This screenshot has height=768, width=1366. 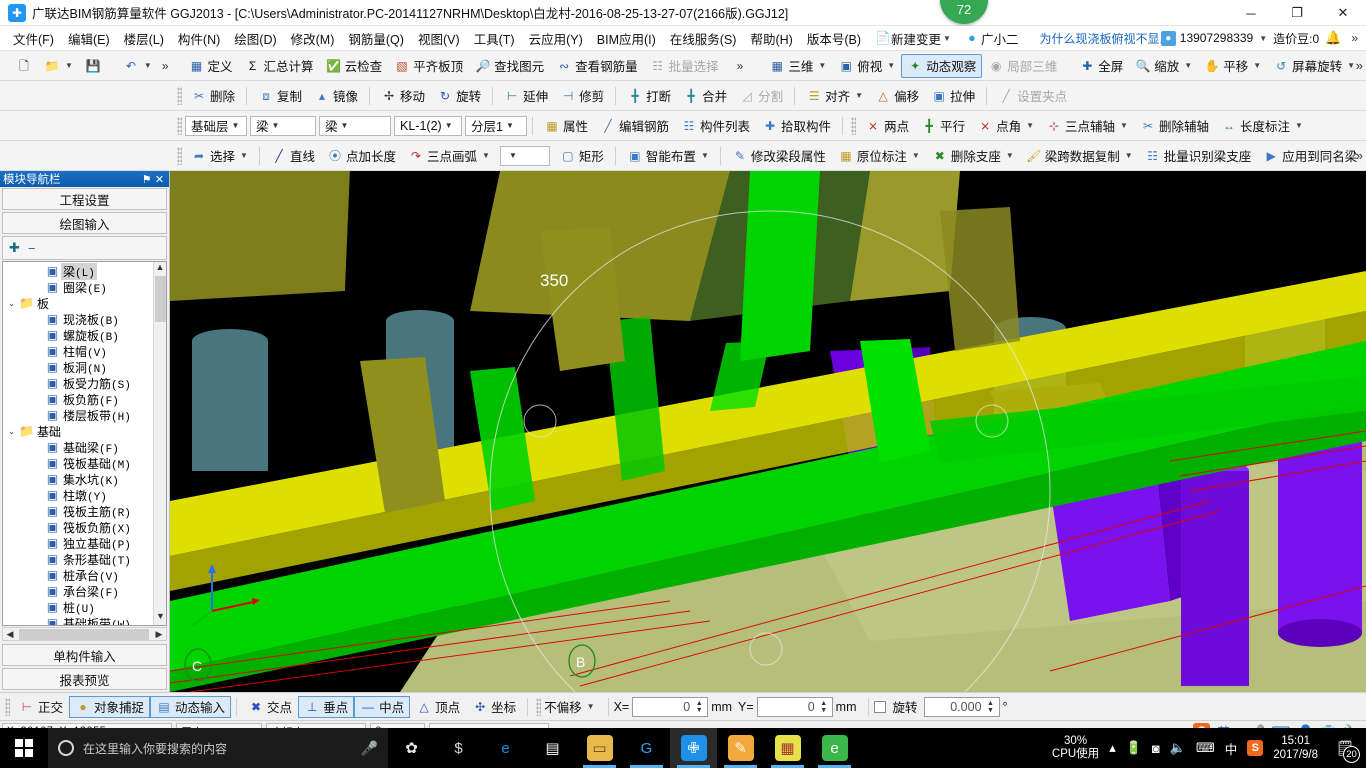 I want to click on draw-toolbar-grip, so click(x=179, y=155).